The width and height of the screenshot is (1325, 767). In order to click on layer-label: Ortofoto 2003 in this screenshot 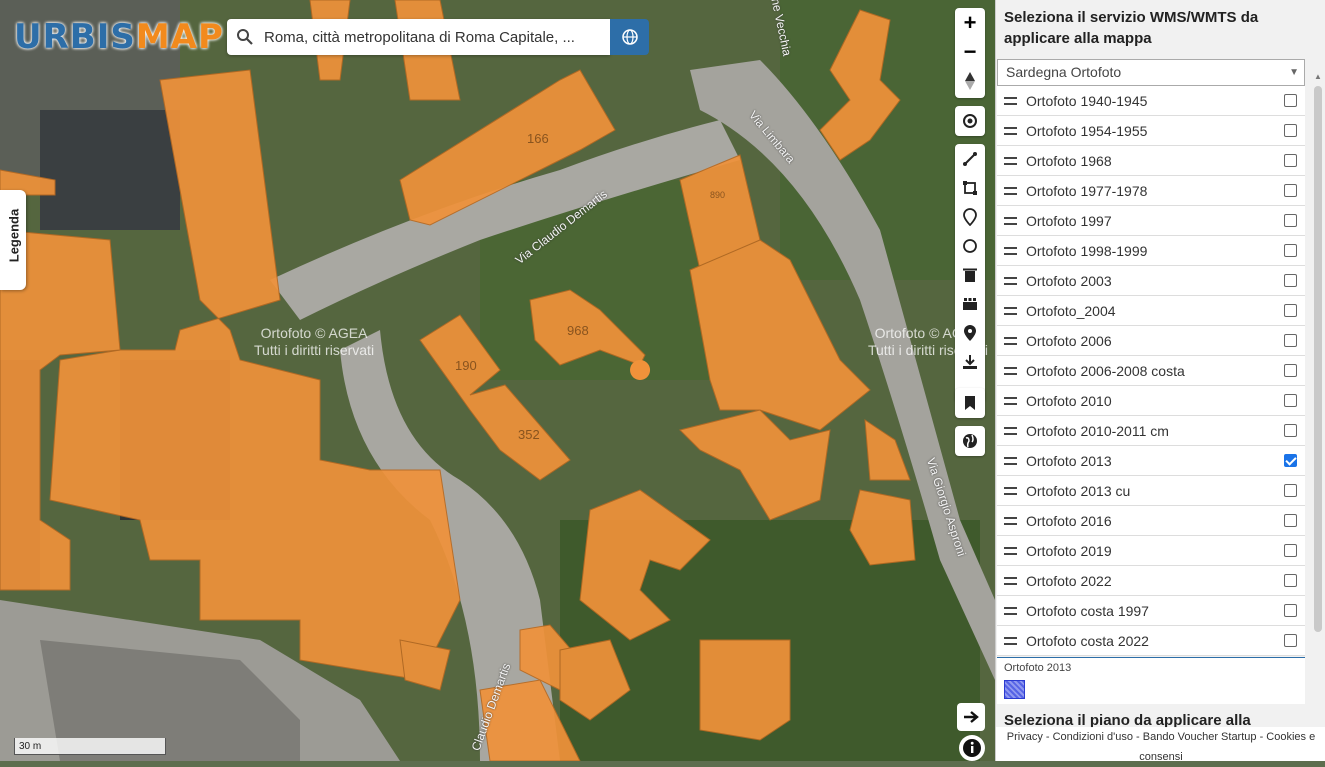, I will do `click(1069, 280)`.